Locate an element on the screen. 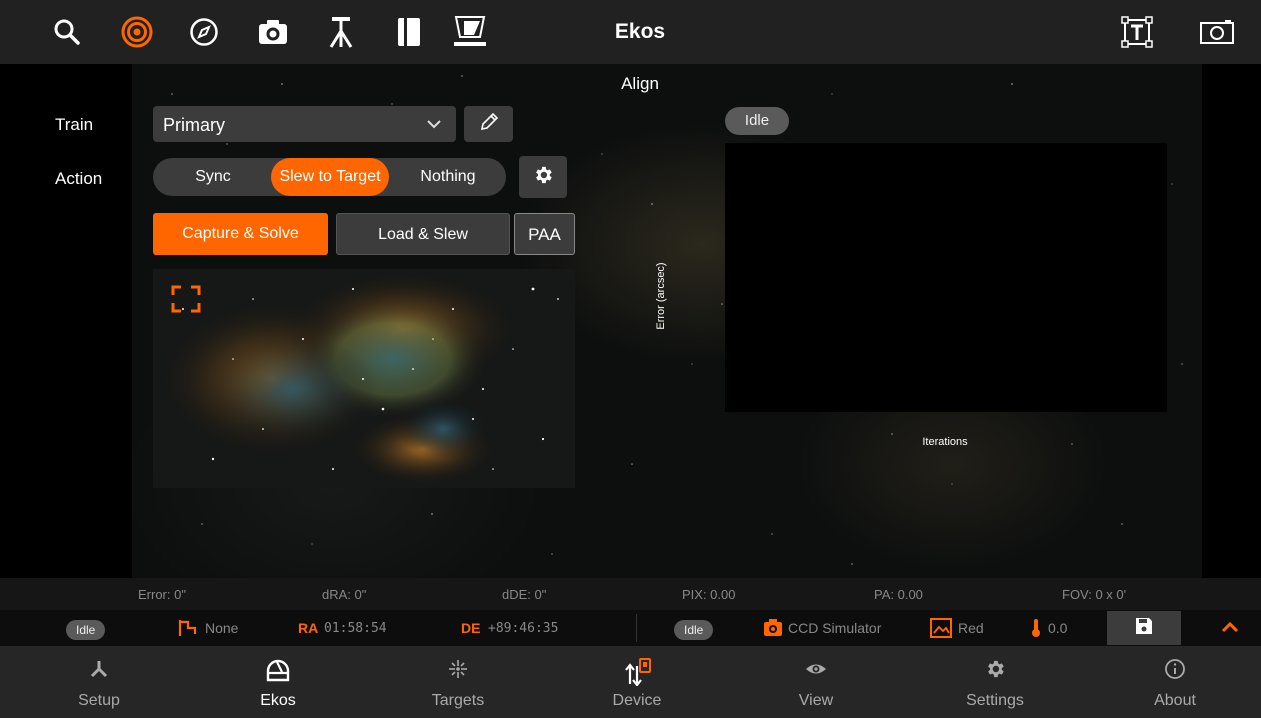  train-dropdown: Primary is located at coordinates (304, 124).